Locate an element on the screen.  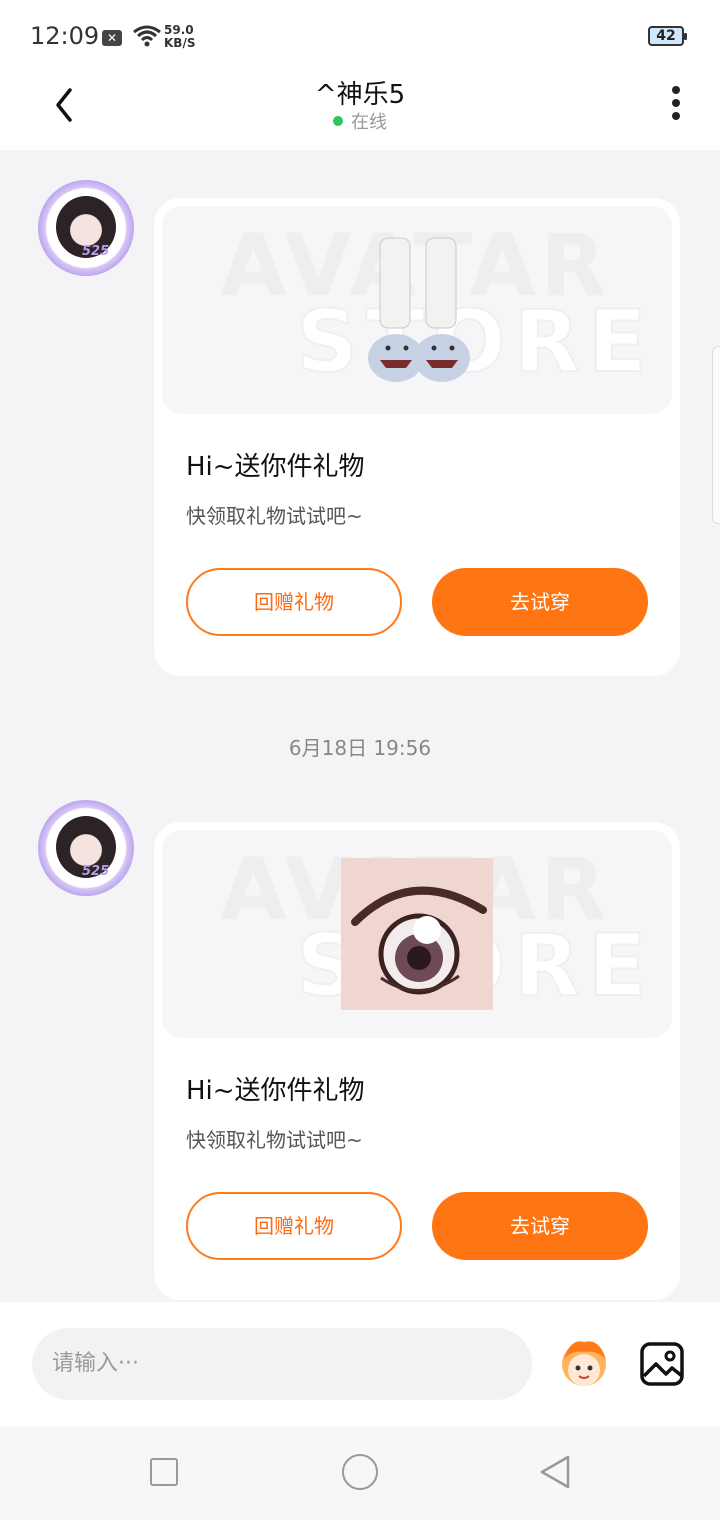
status-bar: 12:09 ✕ 59.0 KB/S 42 is located at coordinates (360, 36).